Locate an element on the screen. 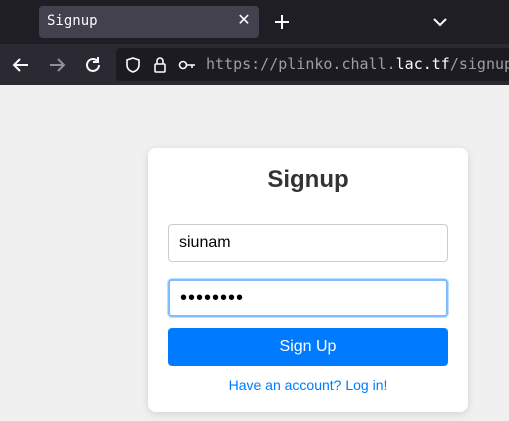 Image resolution: width=509 pixels, height=421 pixels. username-input is located at coordinates (308, 243).